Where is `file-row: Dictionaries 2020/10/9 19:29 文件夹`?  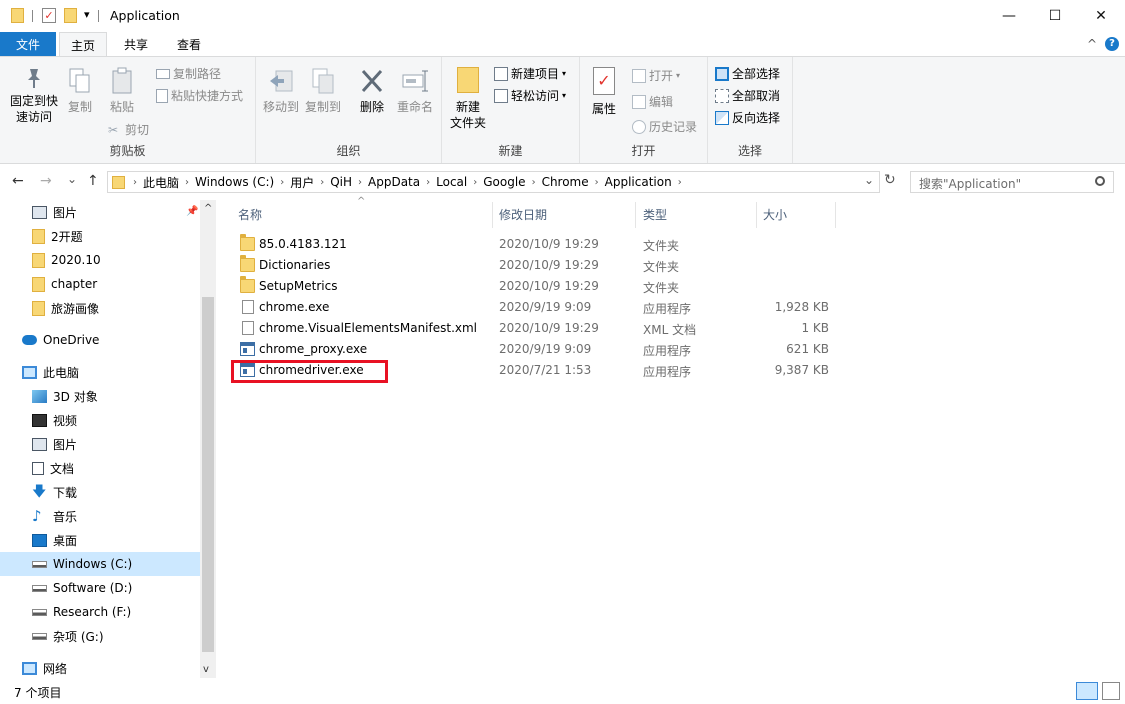
file-row: Dictionaries 2020/10/9 19:29 文件夹 is located at coordinates (540, 265).